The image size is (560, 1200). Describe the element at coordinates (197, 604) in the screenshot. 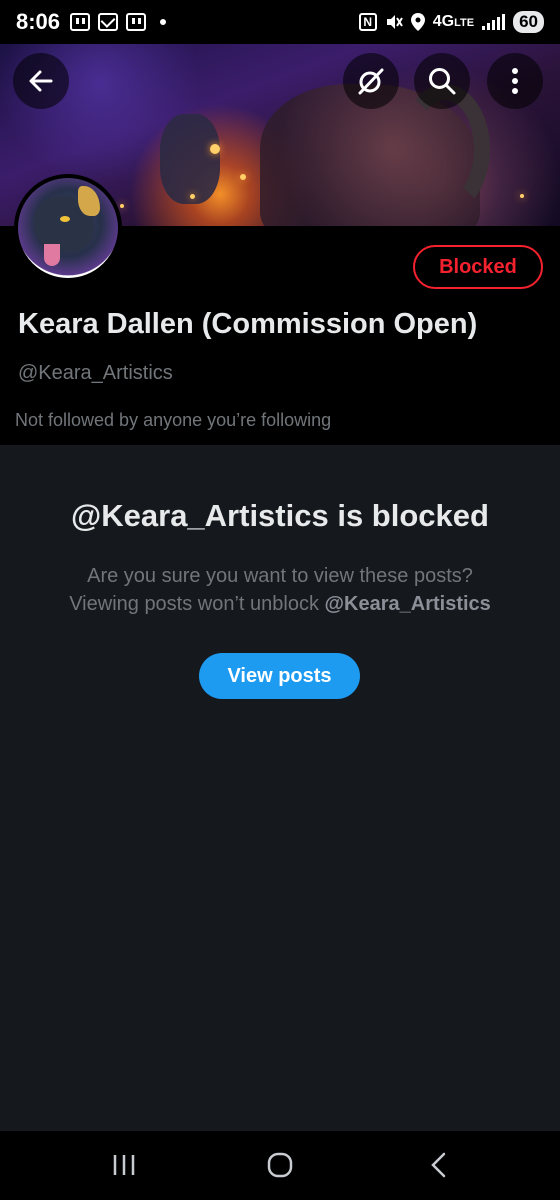

I see `blocked-notice-info-text: Viewing posts won’t unblock` at that location.